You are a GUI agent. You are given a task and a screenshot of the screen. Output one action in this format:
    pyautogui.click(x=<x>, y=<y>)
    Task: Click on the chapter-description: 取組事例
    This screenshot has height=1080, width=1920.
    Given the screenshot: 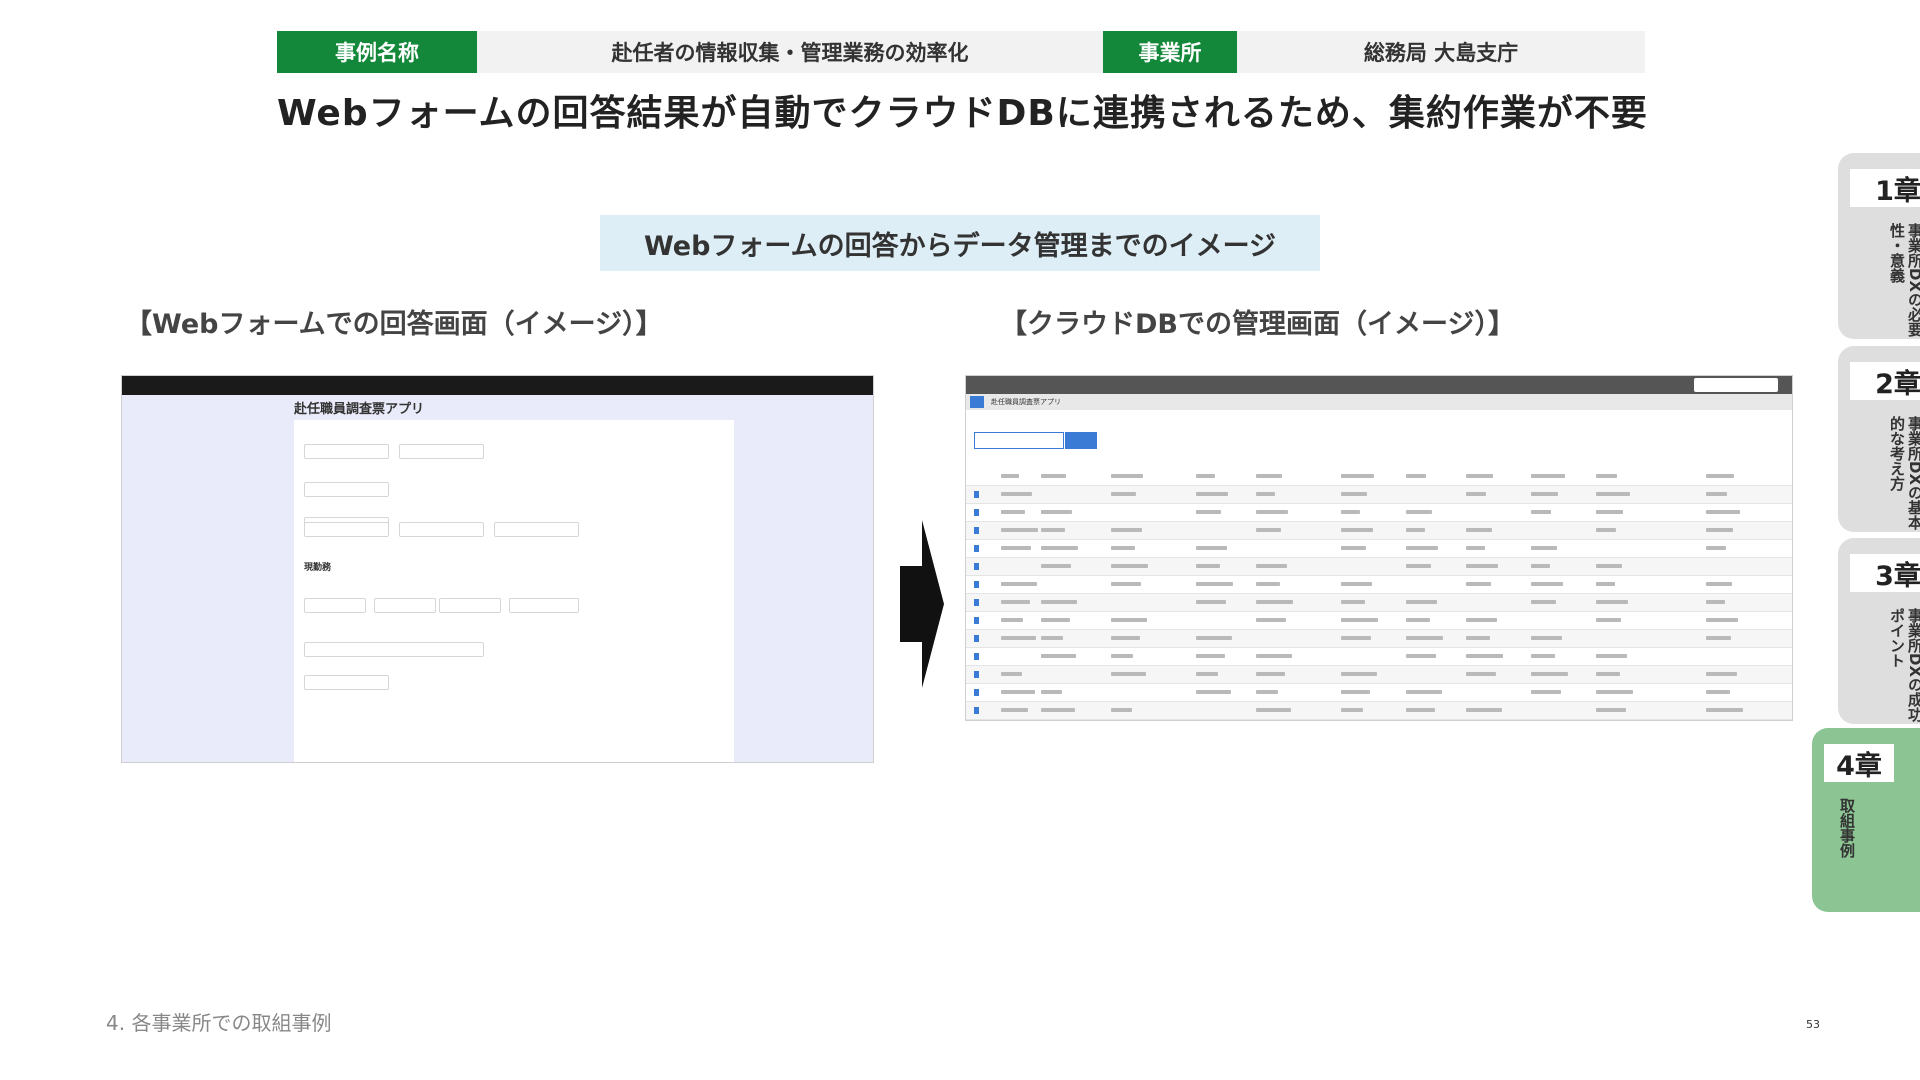 What is the action you would take?
    pyautogui.click(x=1847, y=828)
    